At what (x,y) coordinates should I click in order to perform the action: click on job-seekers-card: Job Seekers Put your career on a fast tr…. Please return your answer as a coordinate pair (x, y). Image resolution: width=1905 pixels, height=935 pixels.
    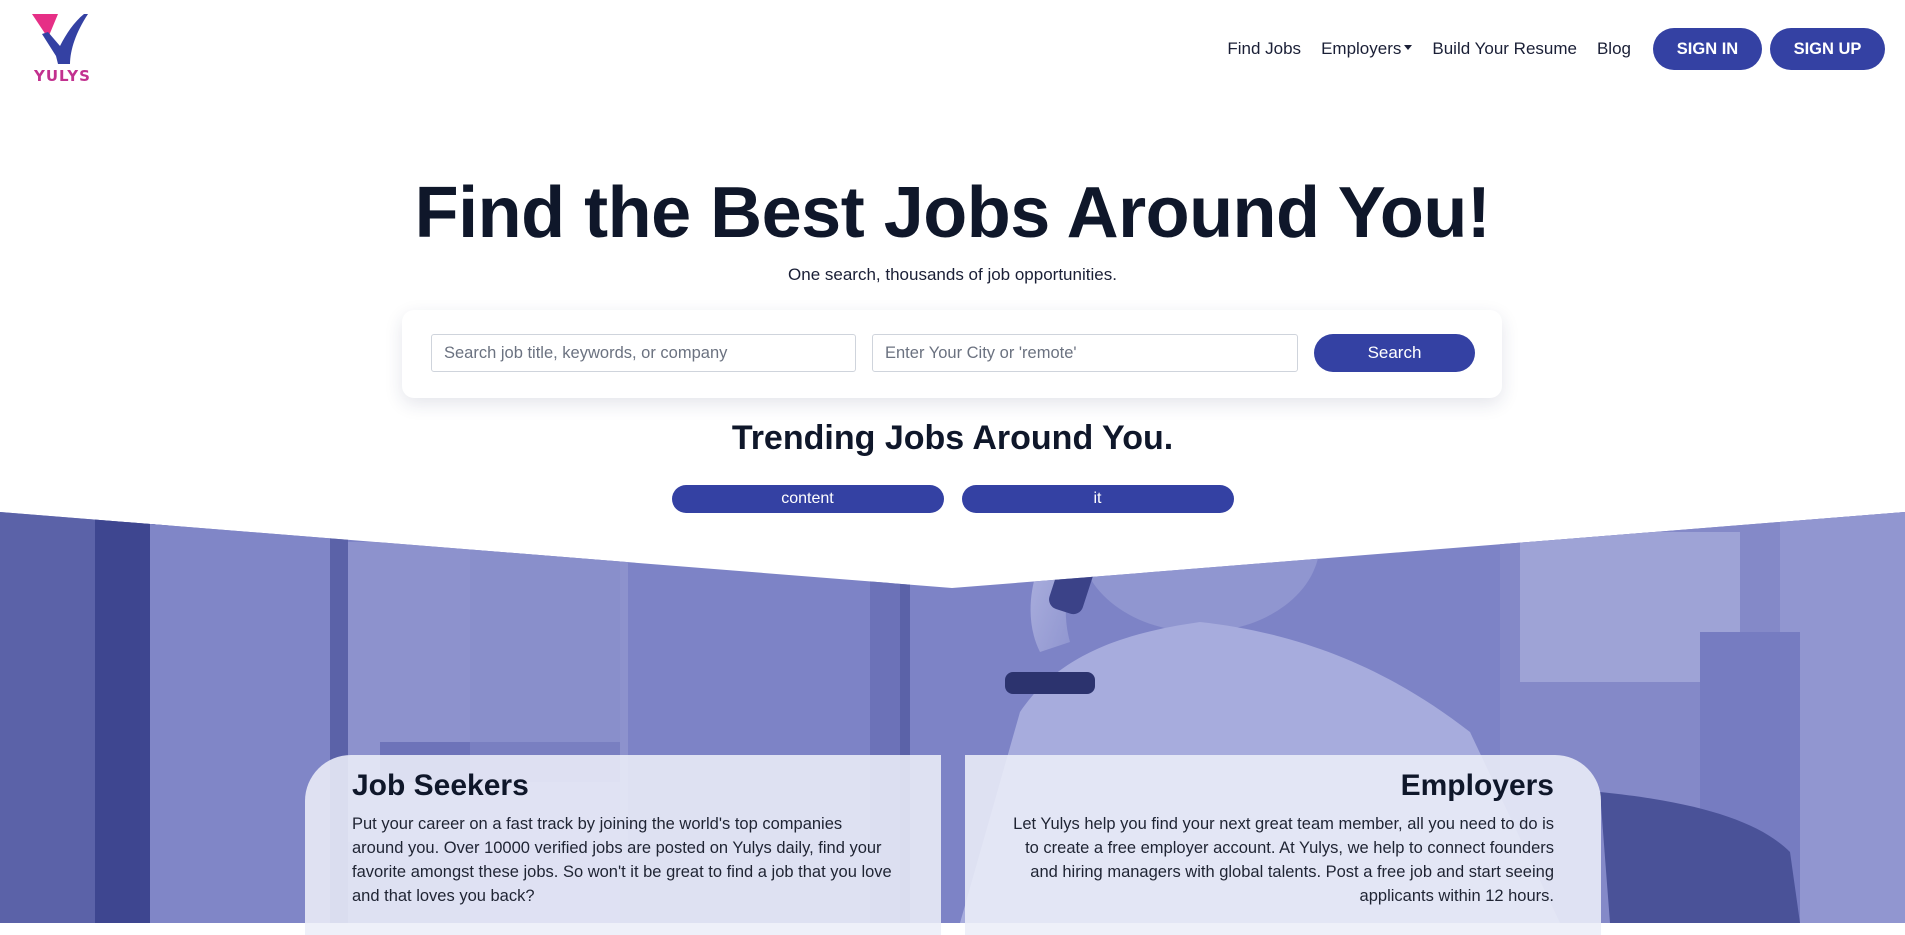
    Looking at the image, I should click on (623, 845).